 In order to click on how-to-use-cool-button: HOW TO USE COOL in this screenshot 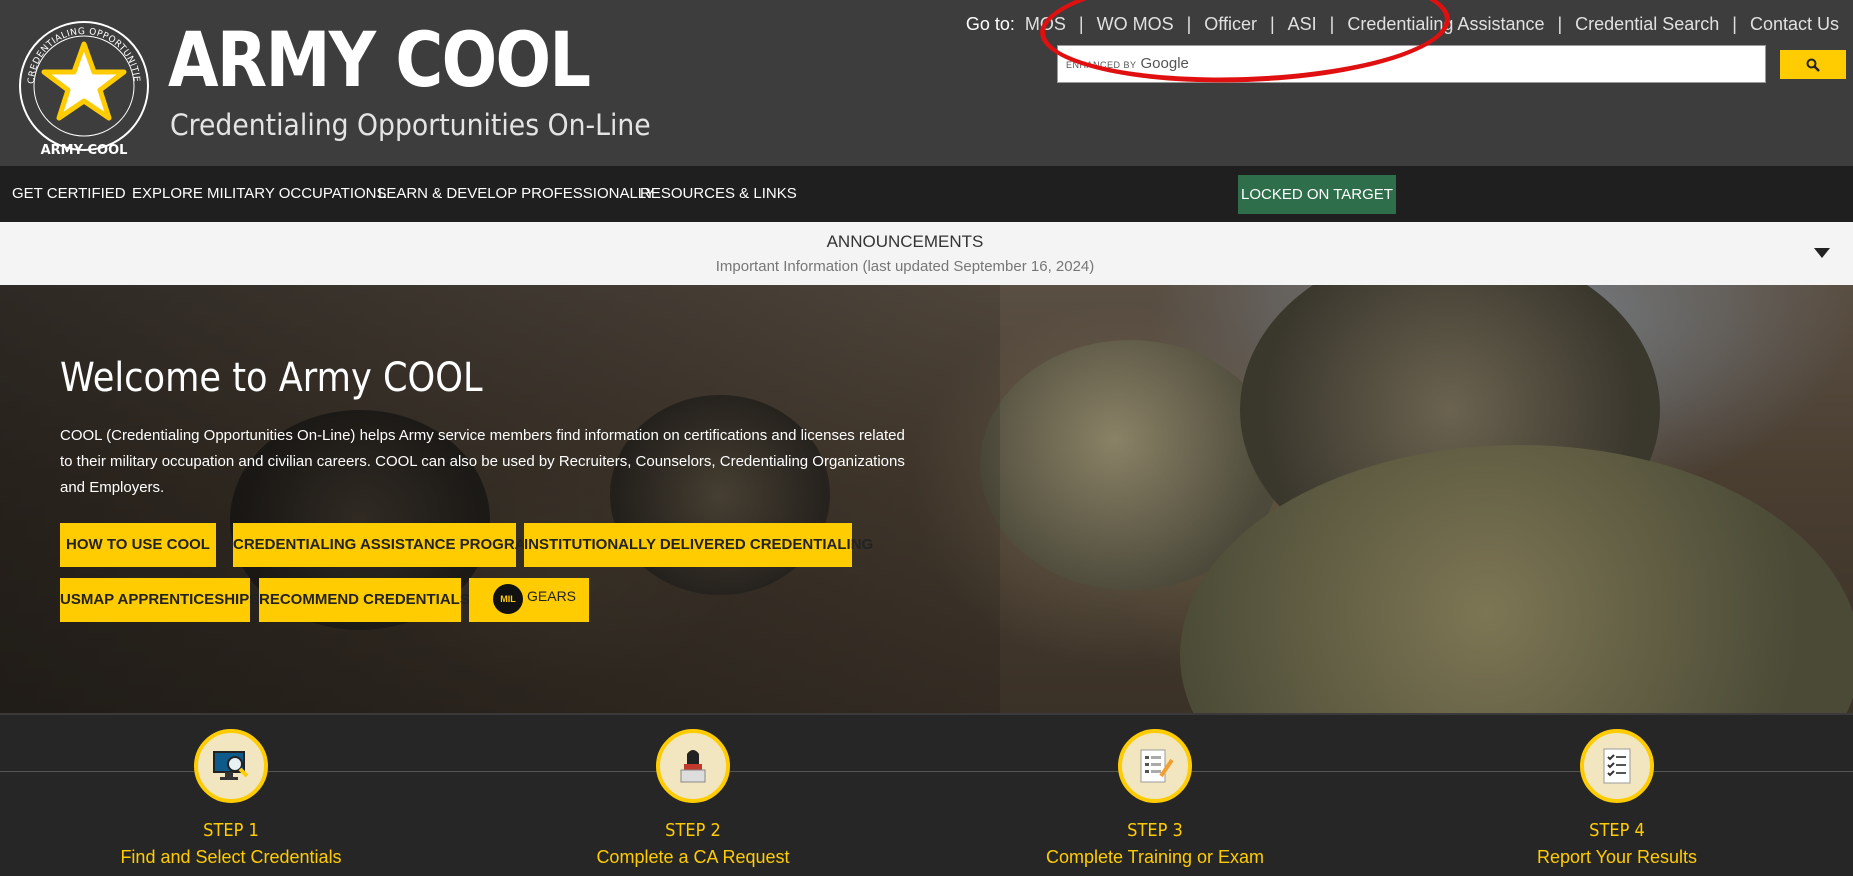, I will do `click(138, 545)`.